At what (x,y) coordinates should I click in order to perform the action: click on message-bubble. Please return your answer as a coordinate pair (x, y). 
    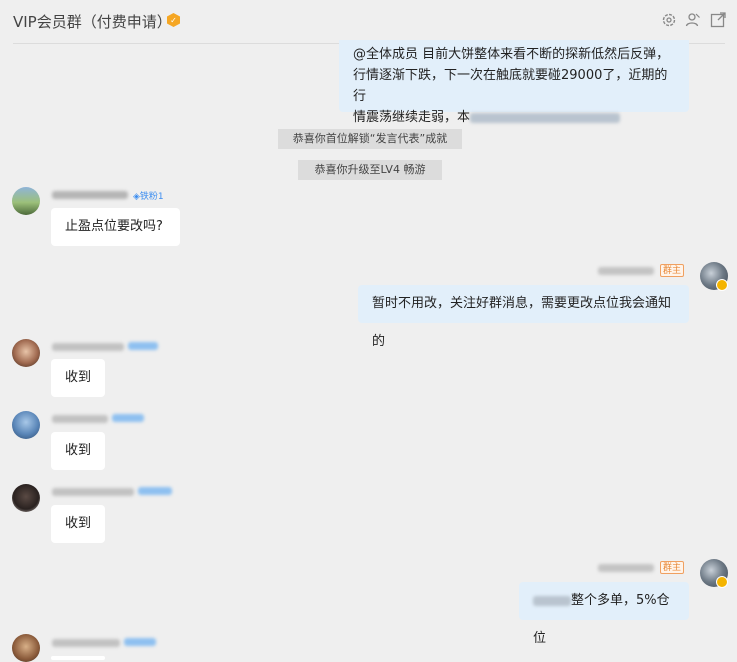
    Looking at the image, I should click on (78, 658).